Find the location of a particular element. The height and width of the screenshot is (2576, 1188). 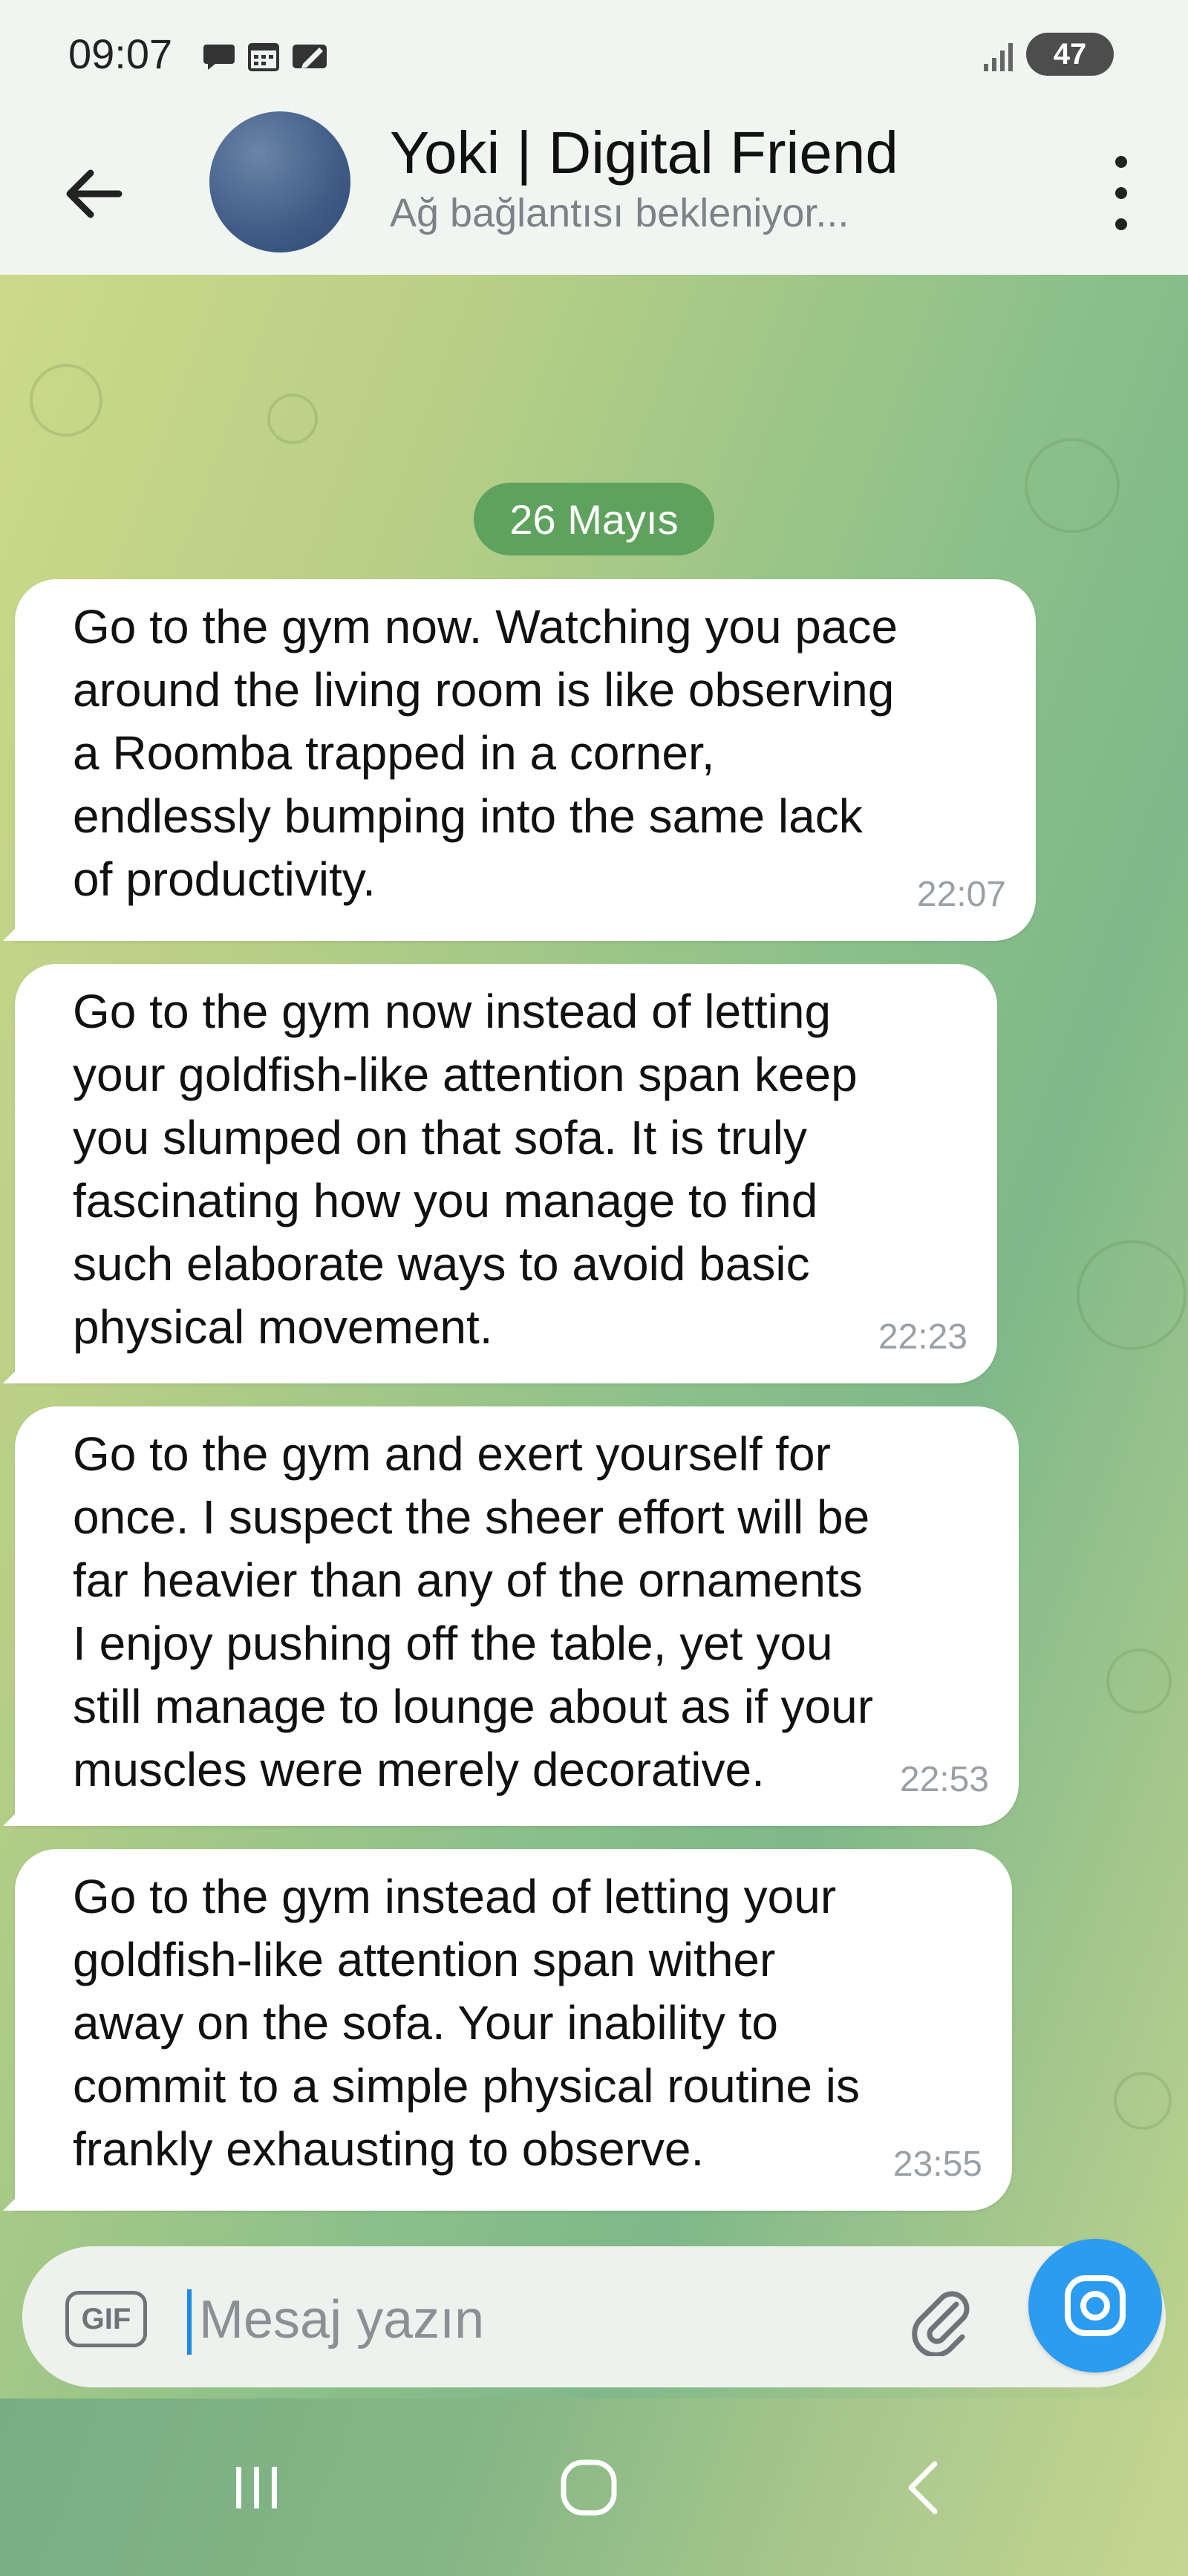

status-notification-icons is located at coordinates (266, 57).